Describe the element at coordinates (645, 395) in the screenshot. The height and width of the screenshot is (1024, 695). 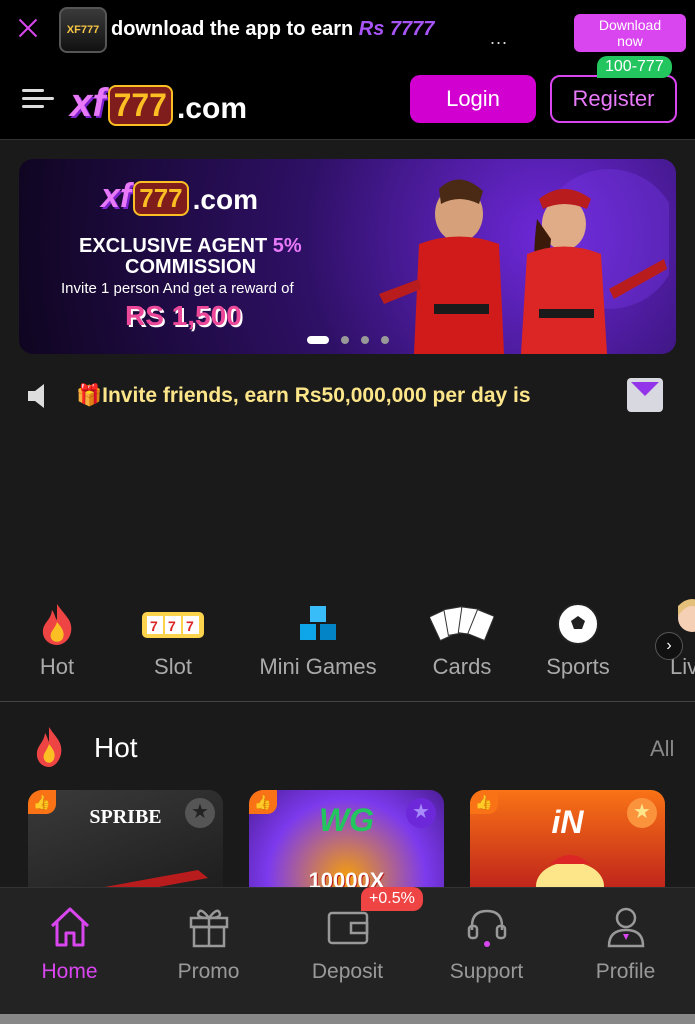
I see `mail-icon` at that location.